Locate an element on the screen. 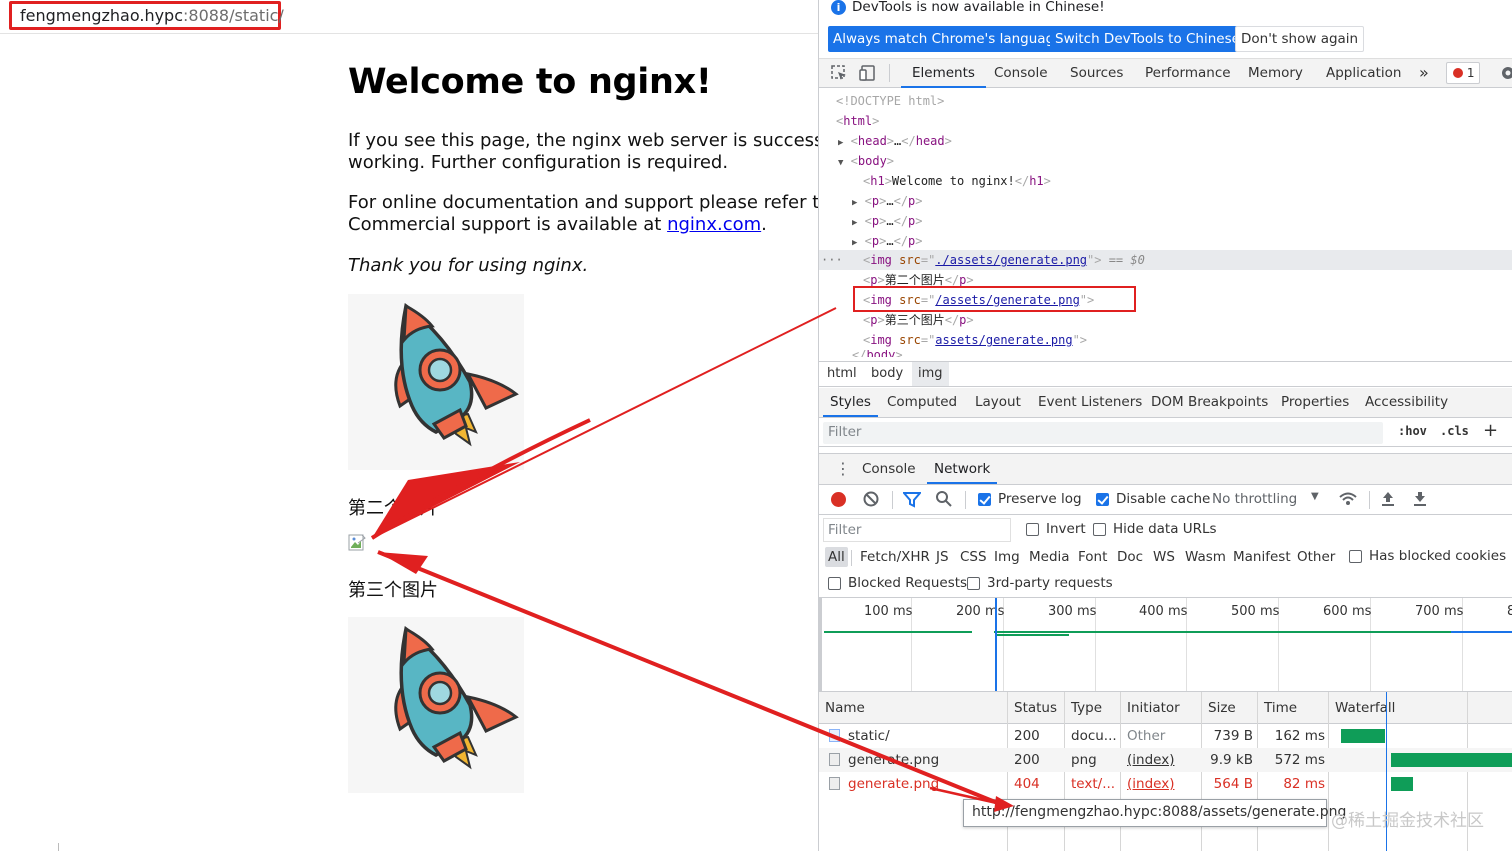 The image size is (1512, 851). tab-accessibility: Accessibility is located at coordinates (1406, 402).